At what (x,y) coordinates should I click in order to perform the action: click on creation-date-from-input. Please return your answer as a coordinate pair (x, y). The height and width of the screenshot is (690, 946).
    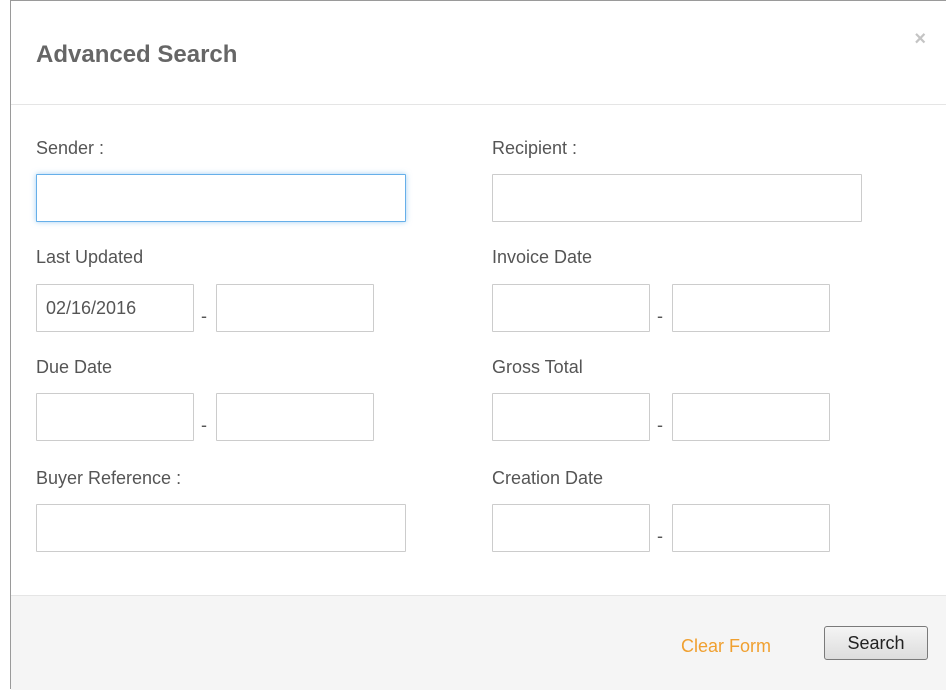
    Looking at the image, I should click on (571, 528).